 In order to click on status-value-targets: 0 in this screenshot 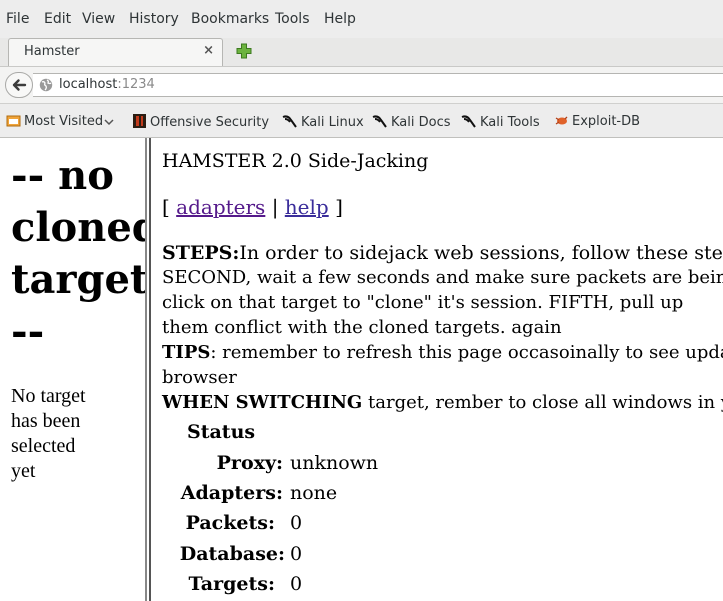, I will do `click(296, 584)`.